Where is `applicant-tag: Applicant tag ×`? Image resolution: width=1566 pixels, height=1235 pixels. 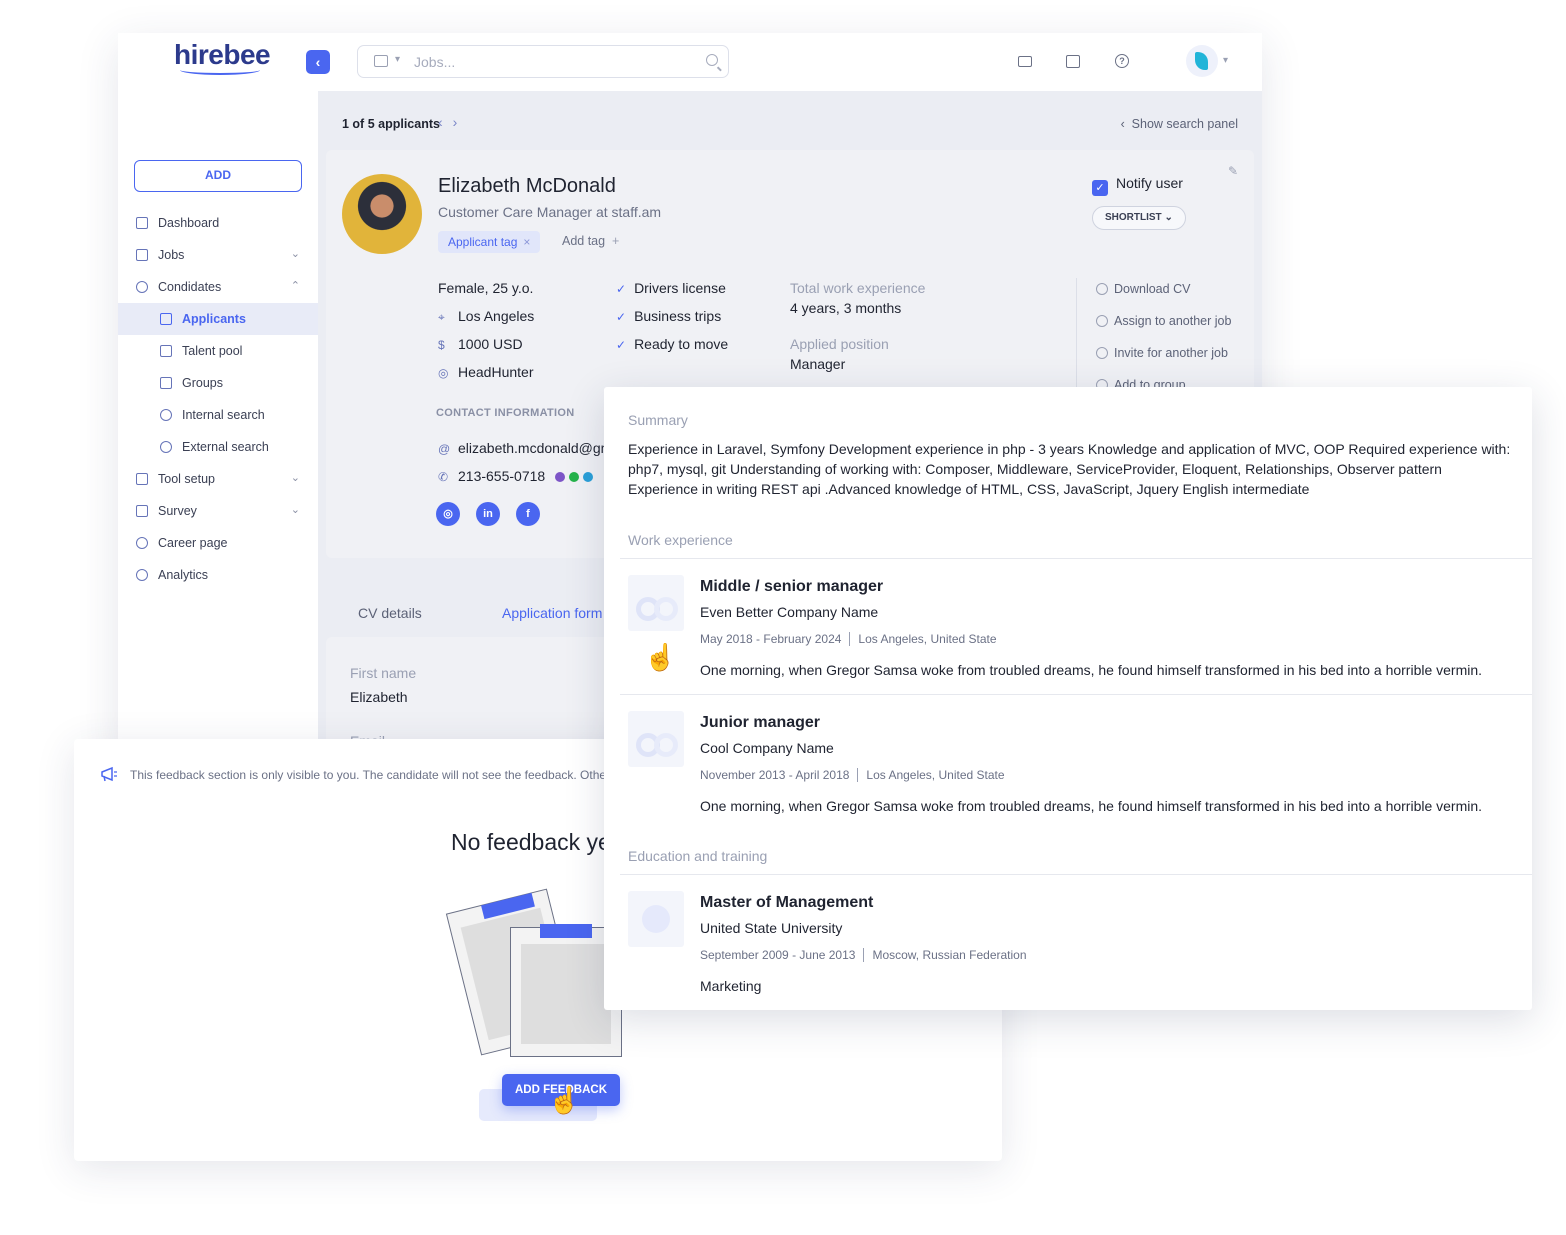 applicant-tag: Applicant tag × is located at coordinates (489, 242).